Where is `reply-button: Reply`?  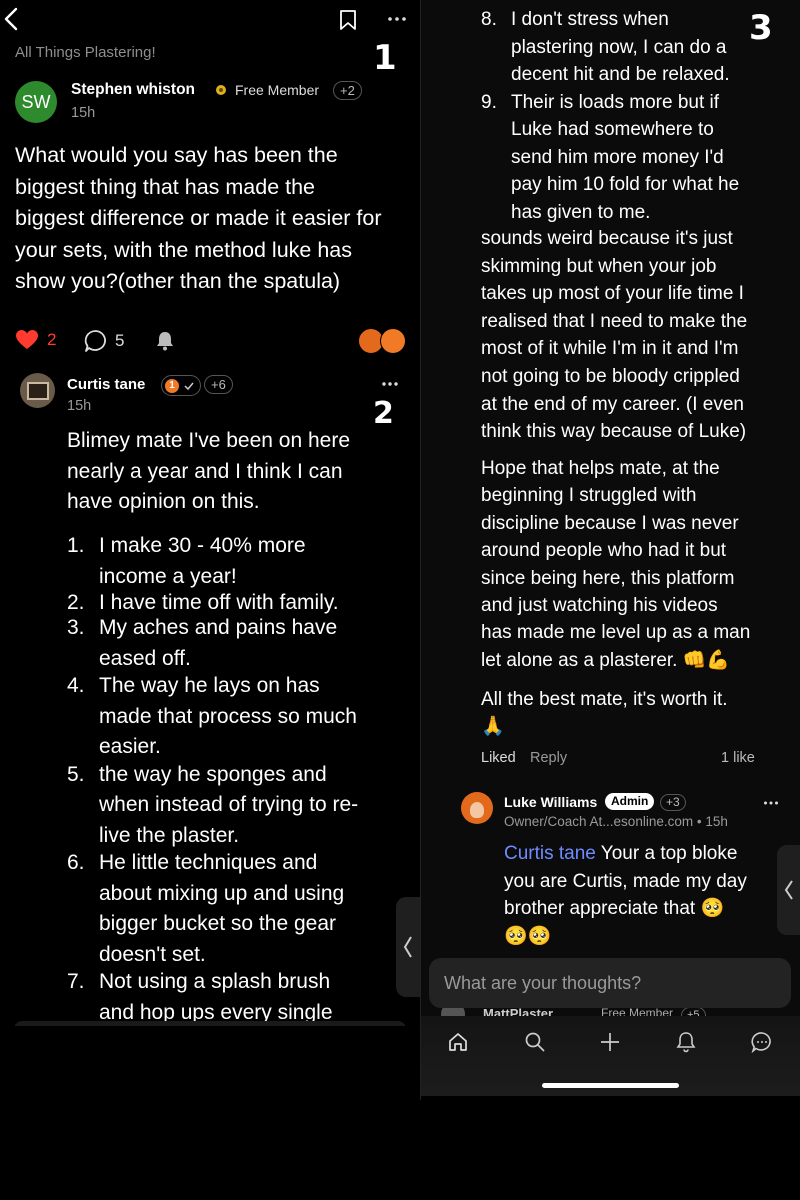 reply-button: Reply is located at coordinates (548, 758).